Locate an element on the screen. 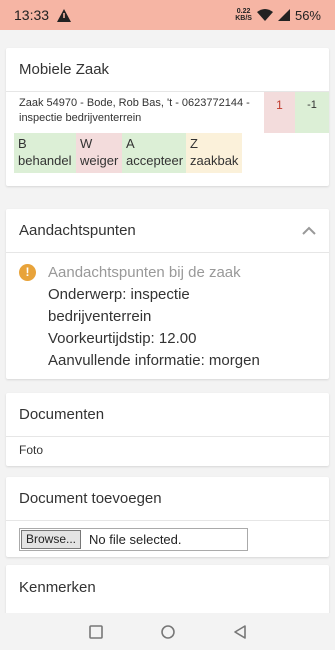  chevron-up-icon is located at coordinates (309, 230).